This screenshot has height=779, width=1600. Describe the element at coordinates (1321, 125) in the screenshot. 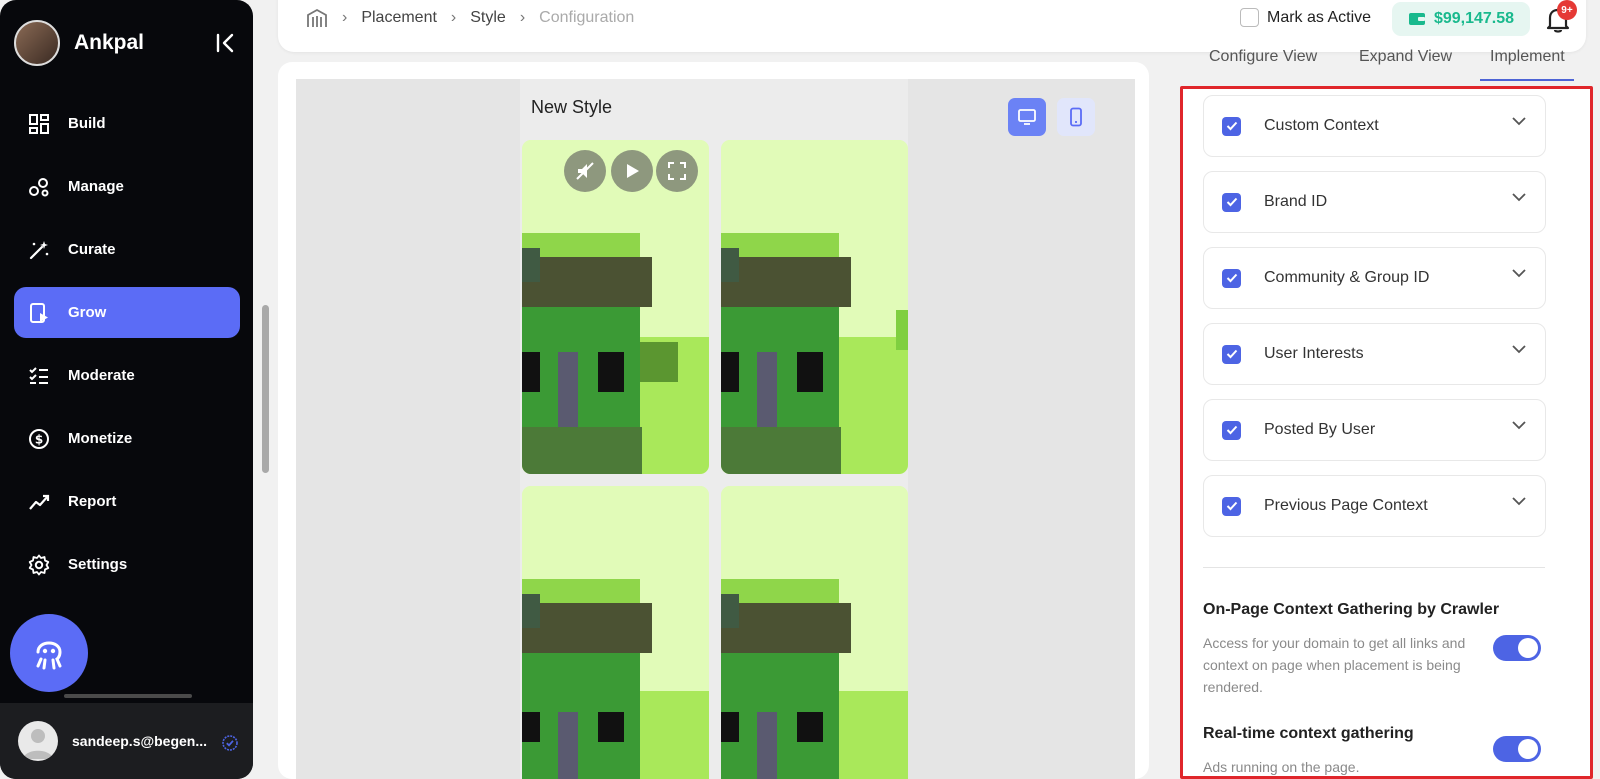

I see `context-item-label: Custom Context` at that location.